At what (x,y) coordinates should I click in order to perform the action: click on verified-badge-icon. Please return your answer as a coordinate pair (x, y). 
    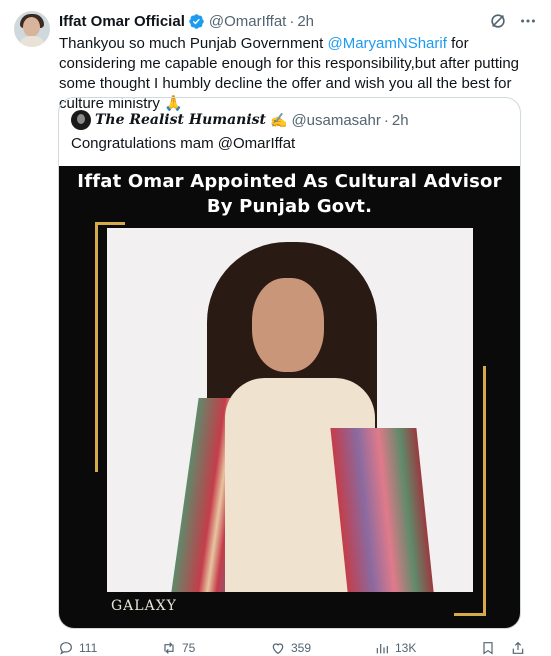
    Looking at the image, I should click on (196, 21).